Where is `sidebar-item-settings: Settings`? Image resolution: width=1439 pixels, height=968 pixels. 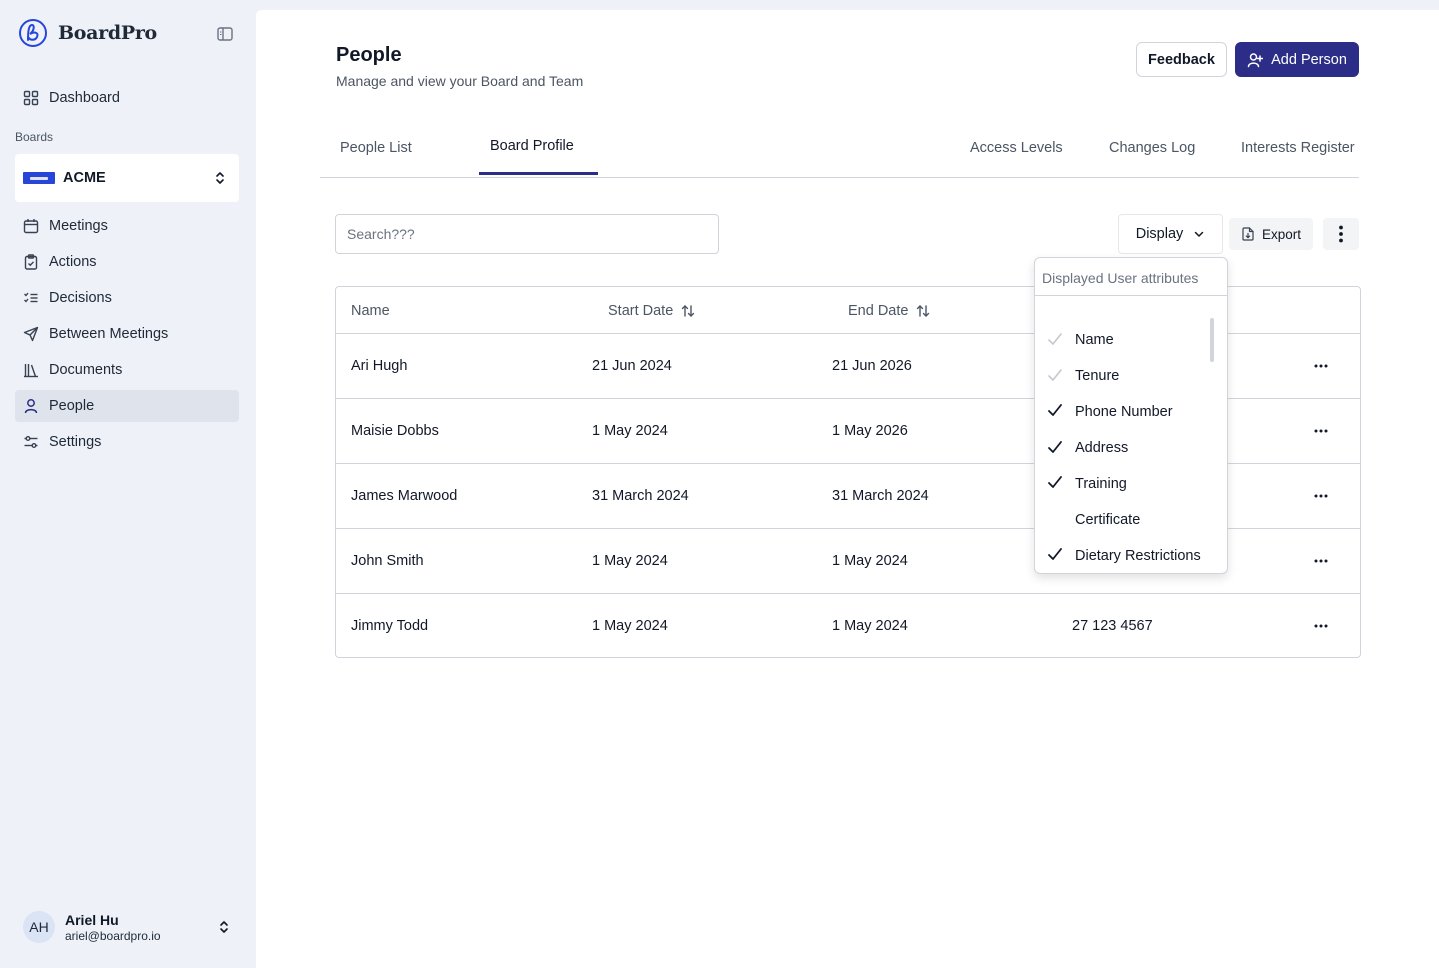
sidebar-item-settings: Settings is located at coordinates (127, 442).